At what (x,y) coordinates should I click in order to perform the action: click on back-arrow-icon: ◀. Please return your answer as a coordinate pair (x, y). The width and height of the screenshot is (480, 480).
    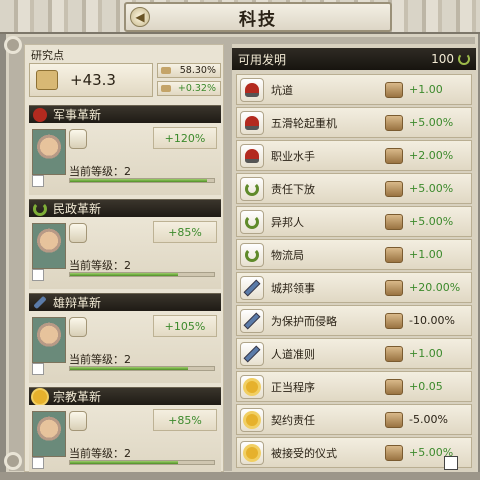
    Looking at the image, I should click on (140, 17).